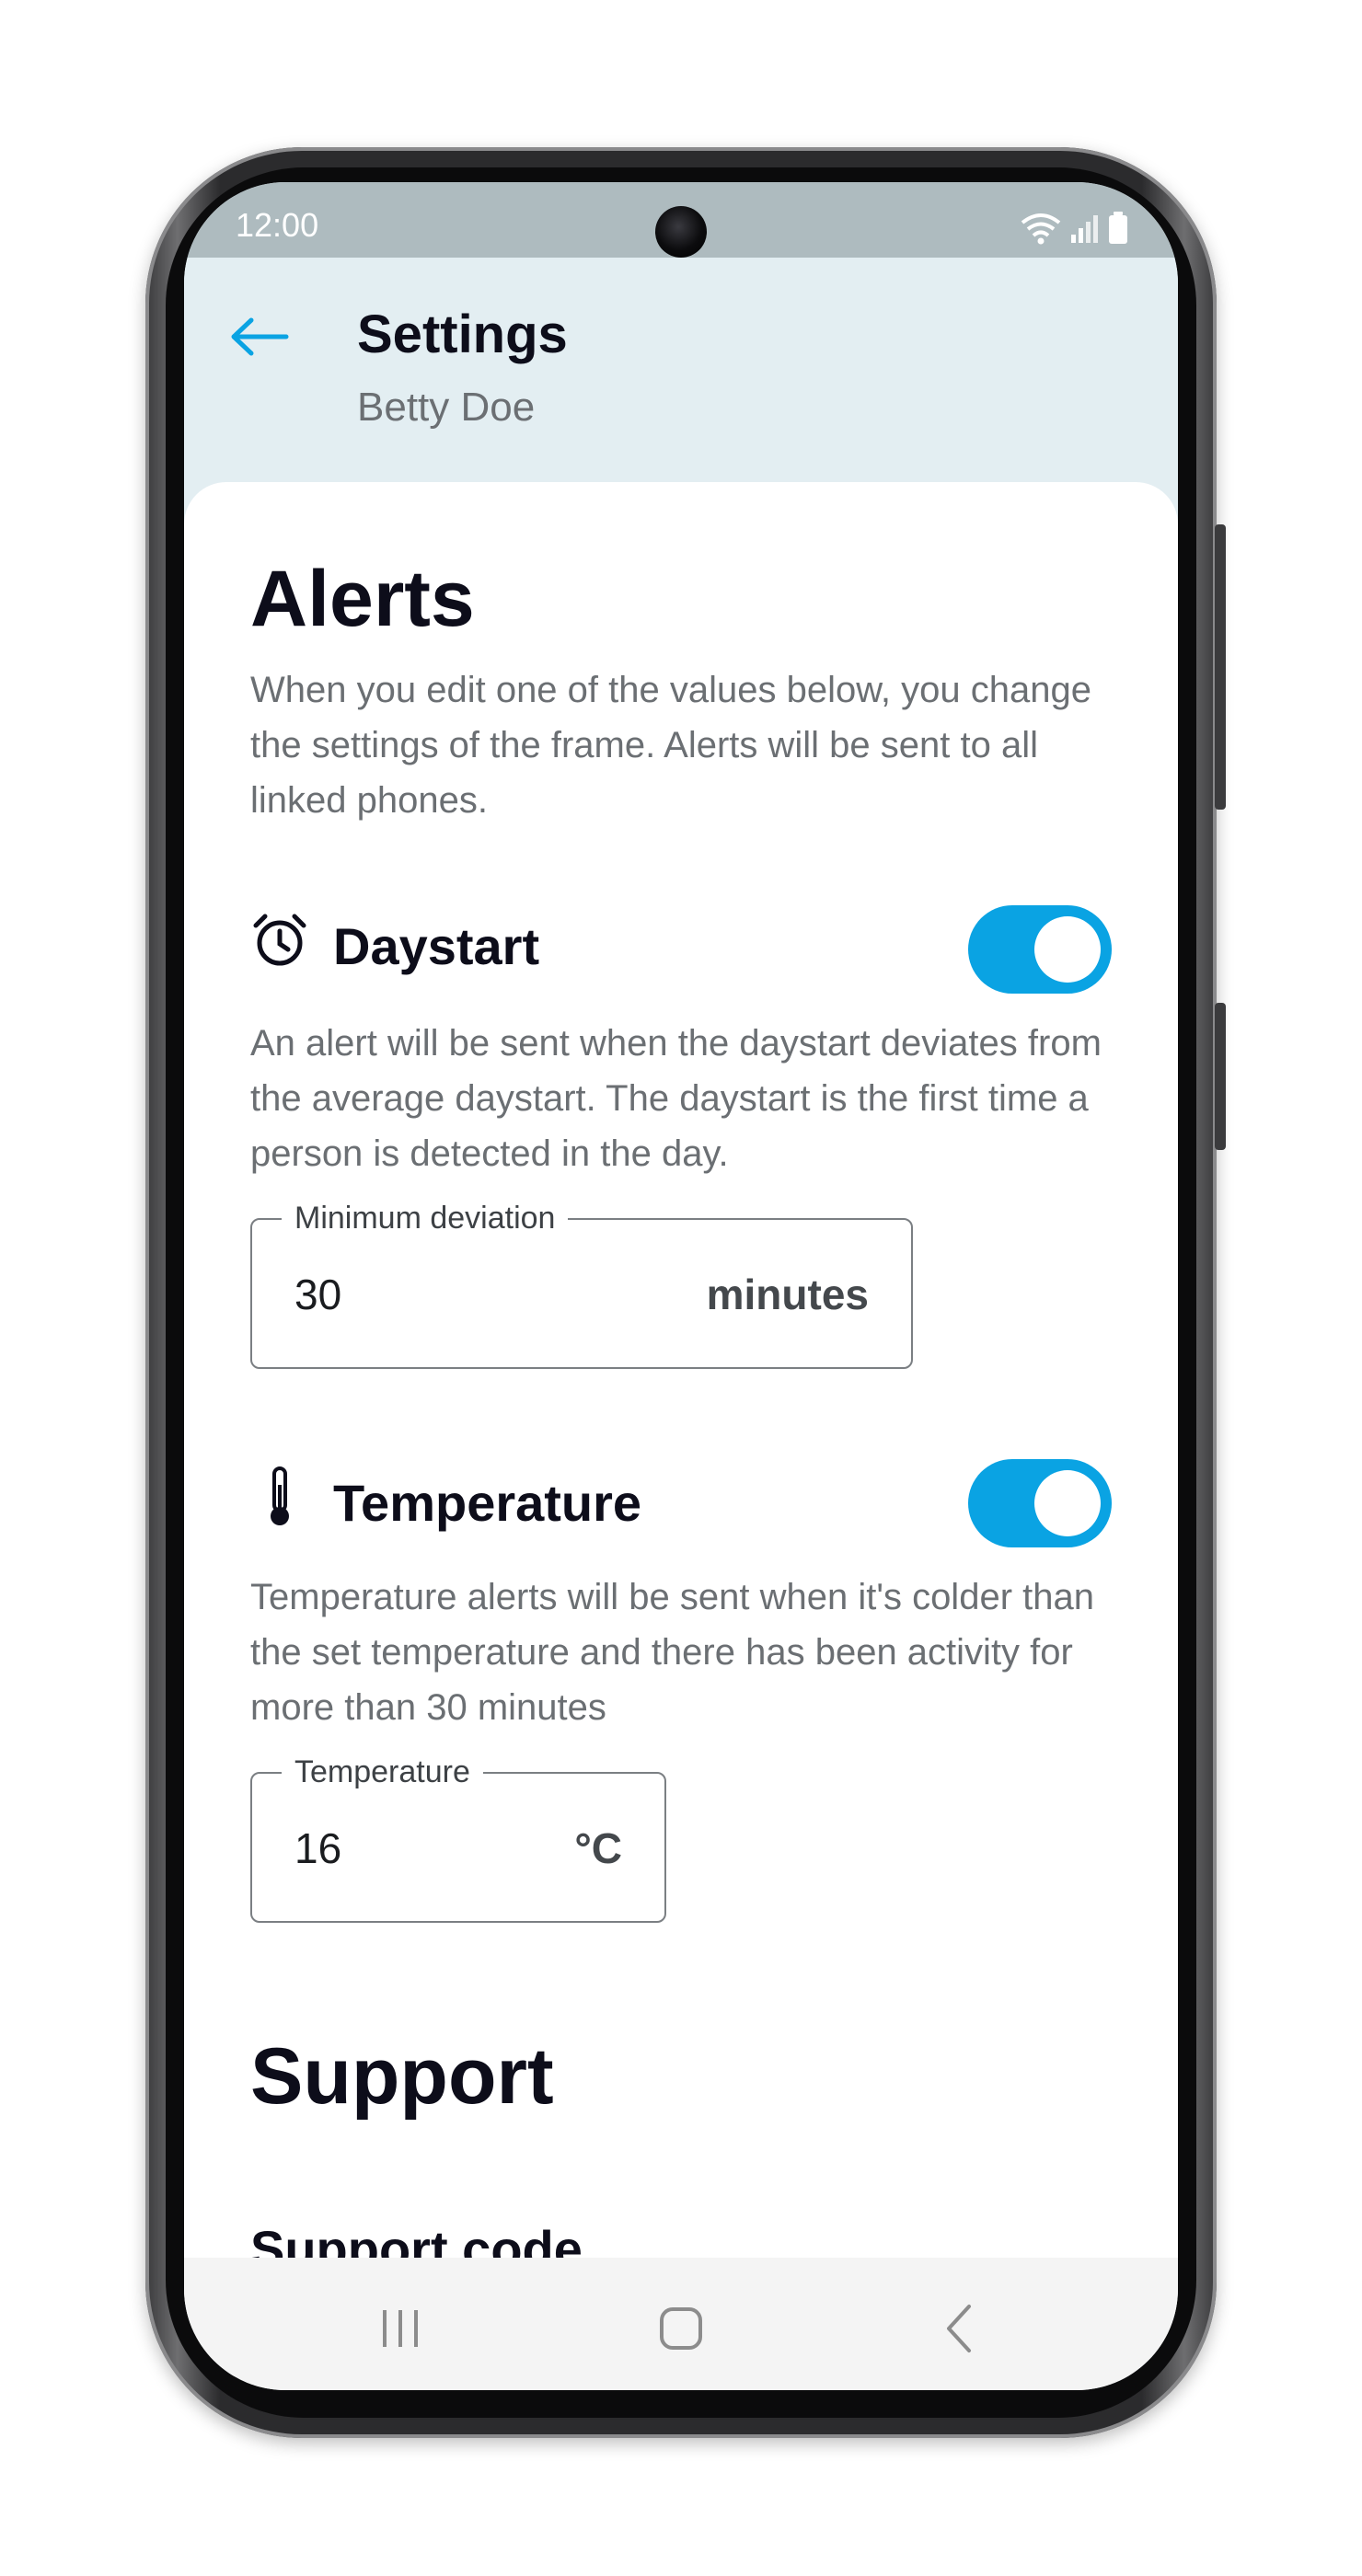 The image size is (1362, 2576). I want to click on temperature-field: Temperature 16 °C, so click(458, 1838).